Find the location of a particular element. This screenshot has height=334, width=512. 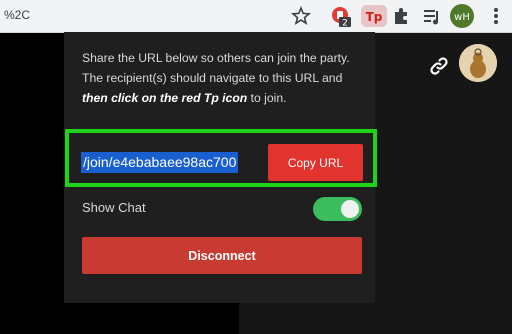

teleparty-extension-icon: Tp is located at coordinates (374, 16).